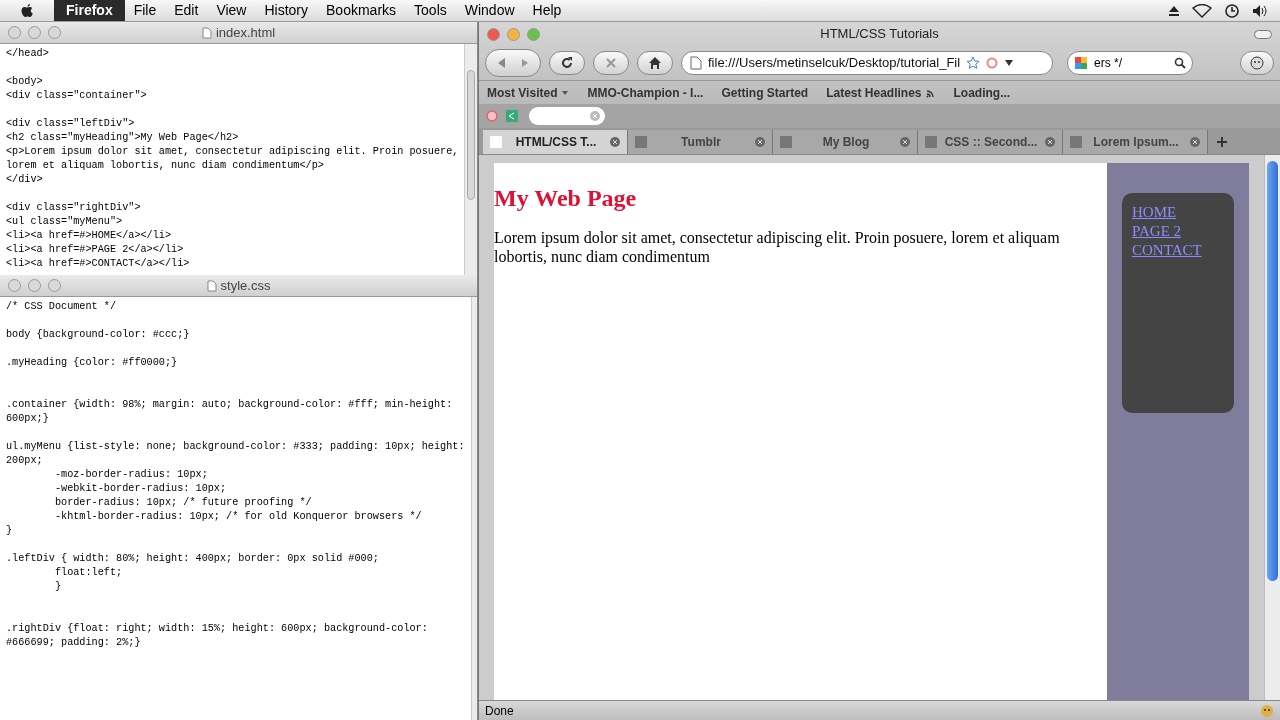 The height and width of the screenshot is (720, 1280). What do you see at coordinates (27, 54) in the screenshot?
I see `code-line: </head>` at bounding box center [27, 54].